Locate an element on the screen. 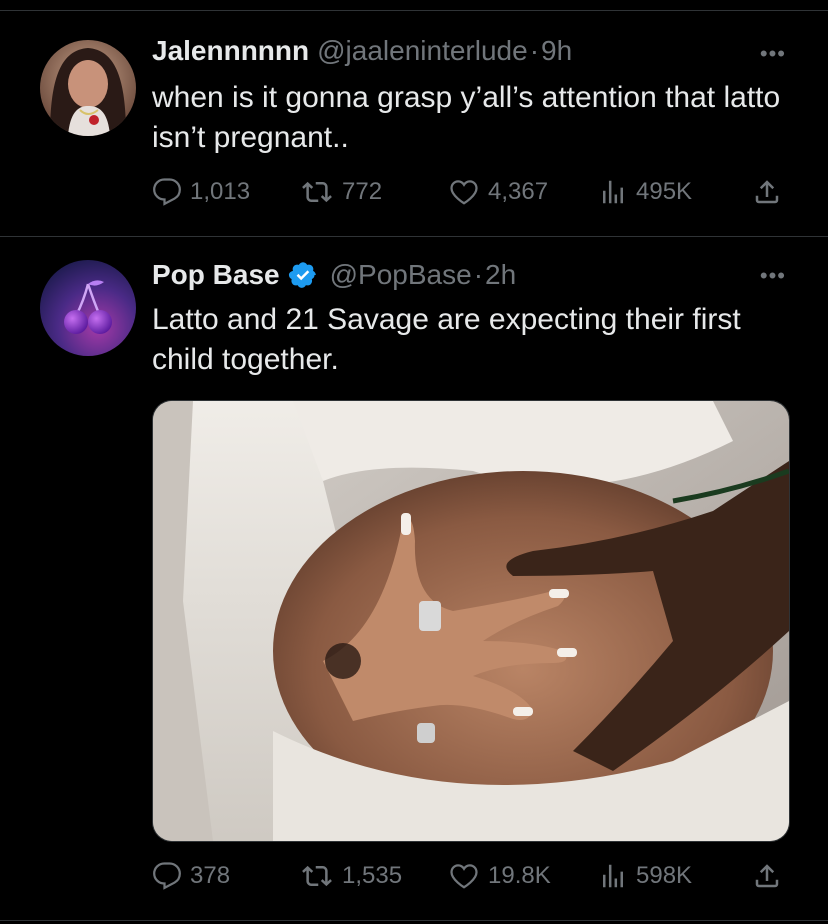 This screenshot has height=924, width=828. views-count: 495K is located at coordinates (664, 191).